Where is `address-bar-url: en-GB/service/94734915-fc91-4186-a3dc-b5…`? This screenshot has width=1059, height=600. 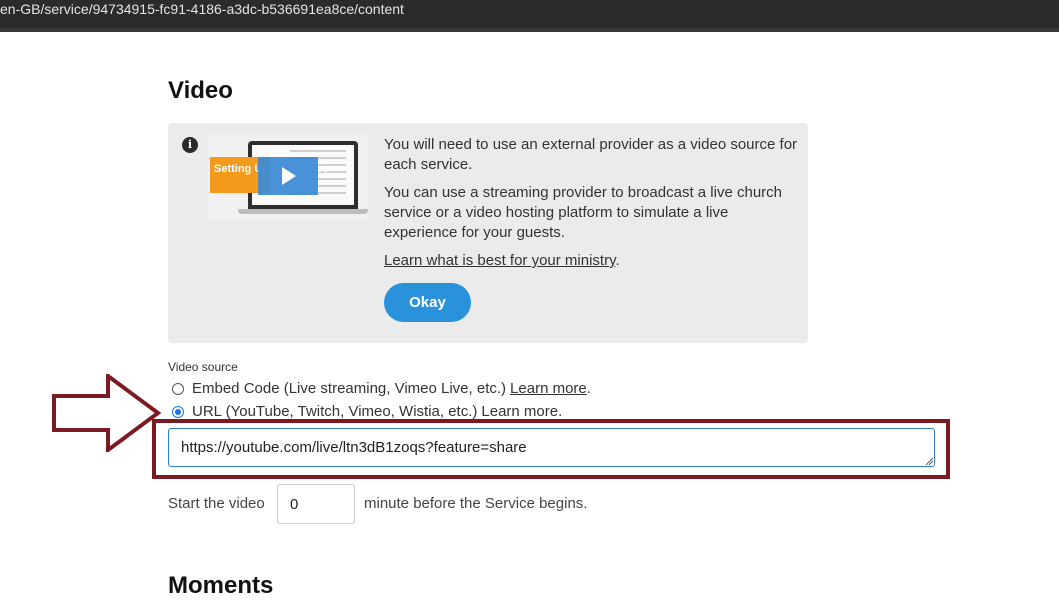
address-bar-url: en-GB/service/94734915-fc91-4186-a3dc-b5… is located at coordinates (202, 9).